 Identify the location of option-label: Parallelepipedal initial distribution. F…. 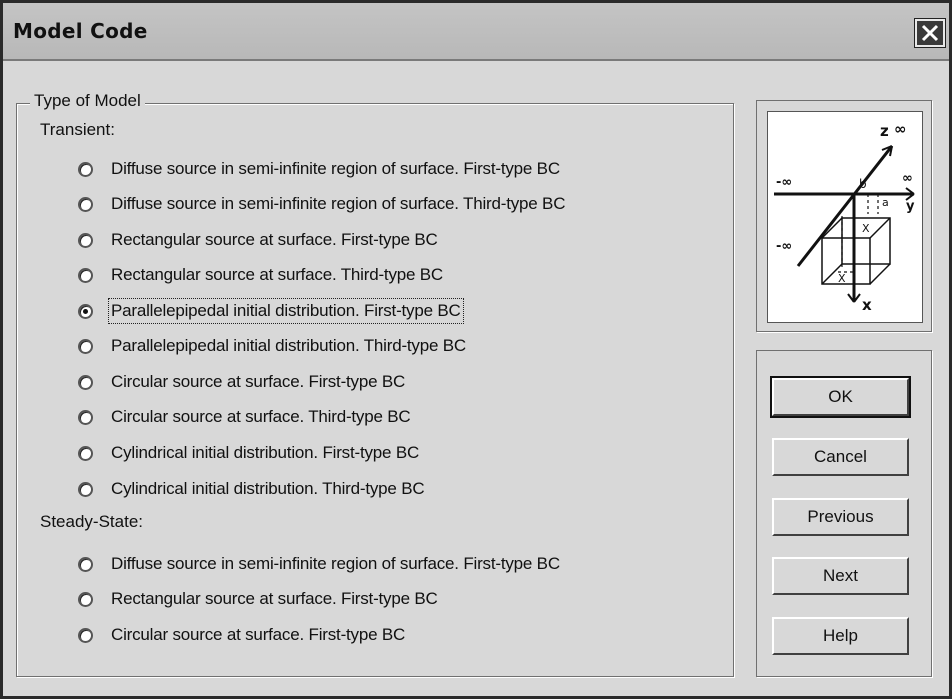
(286, 311).